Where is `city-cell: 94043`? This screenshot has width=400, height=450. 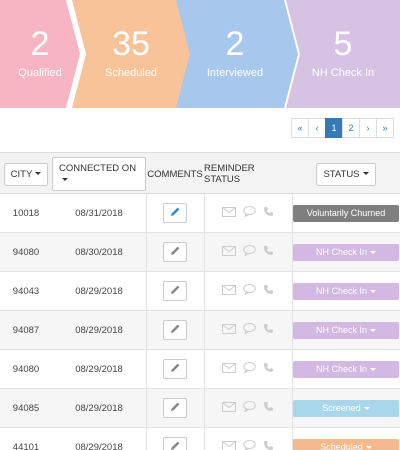 city-cell: 94043 is located at coordinates (26, 291).